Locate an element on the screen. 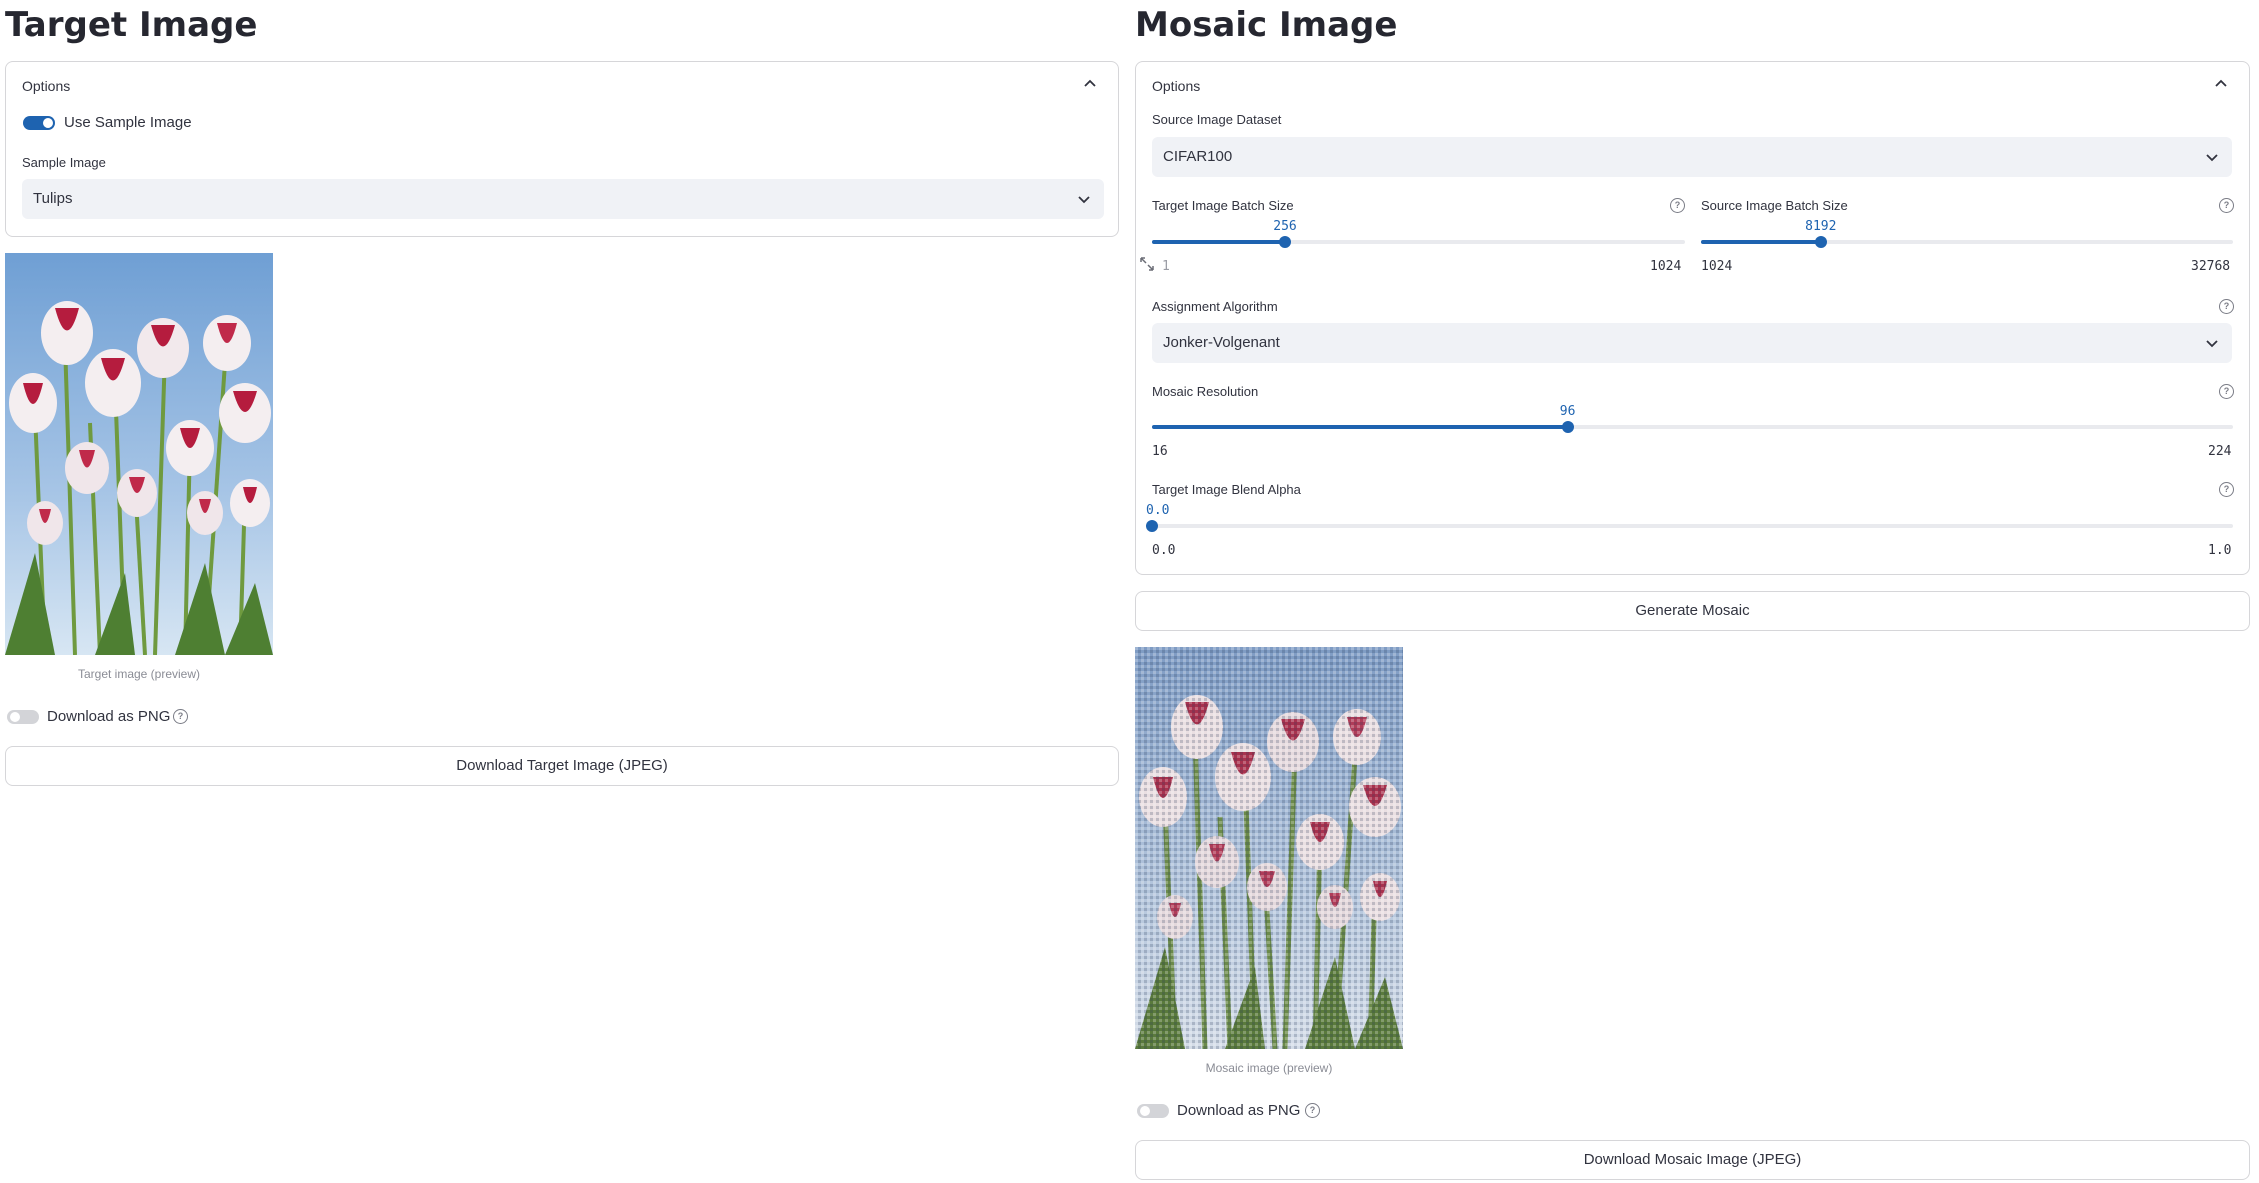  mosaic-png-label: Download as PNG is located at coordinates (1239, 1110).